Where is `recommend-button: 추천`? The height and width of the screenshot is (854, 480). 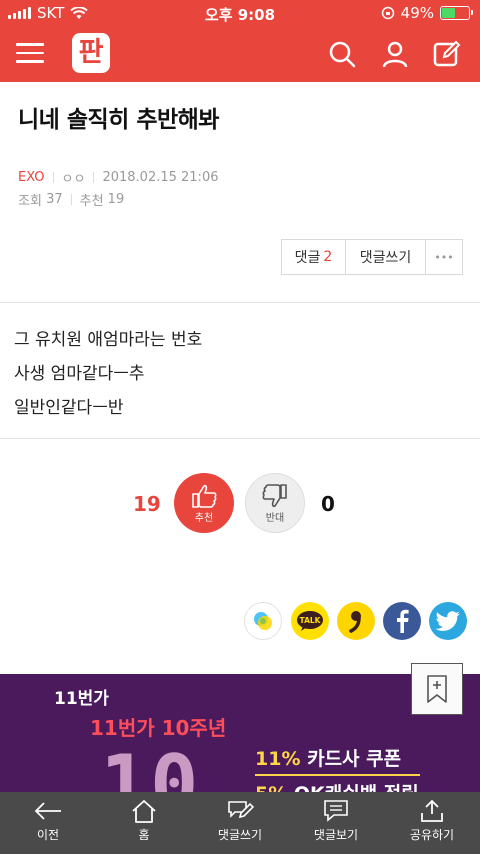
recommend-button: 추천 is located at coordinates (204, 503).